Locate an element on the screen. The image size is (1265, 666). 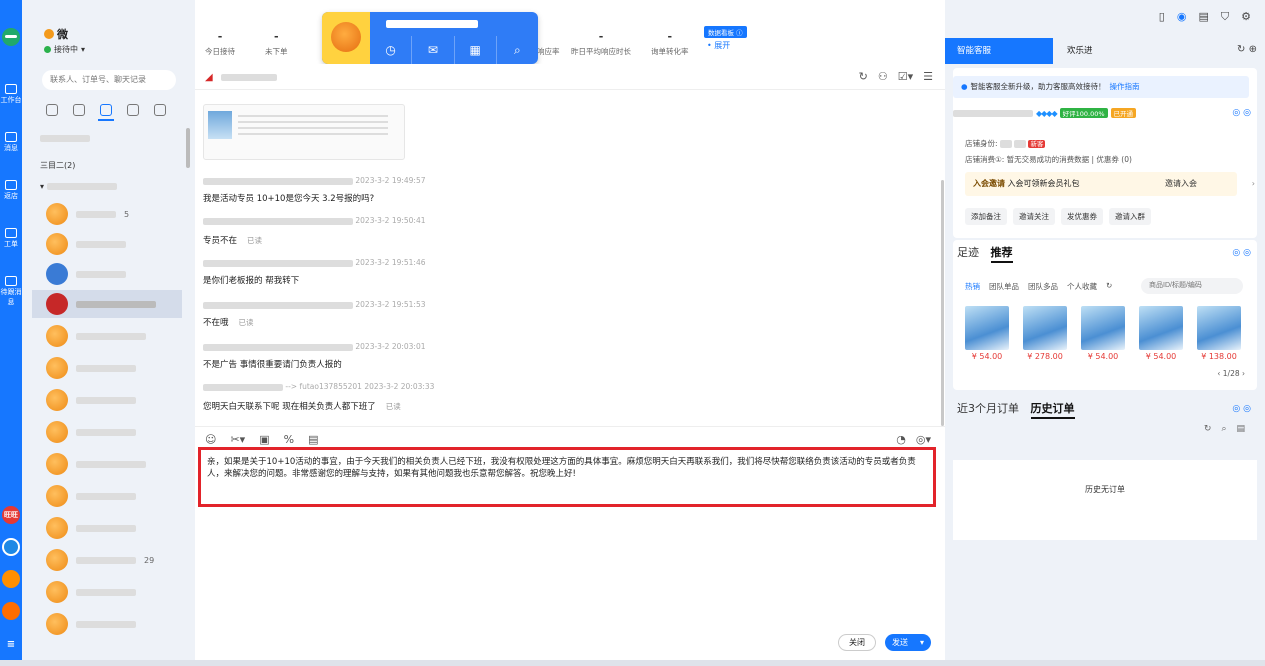
menu-icon: ☰ is located at coordinates (928, 76).